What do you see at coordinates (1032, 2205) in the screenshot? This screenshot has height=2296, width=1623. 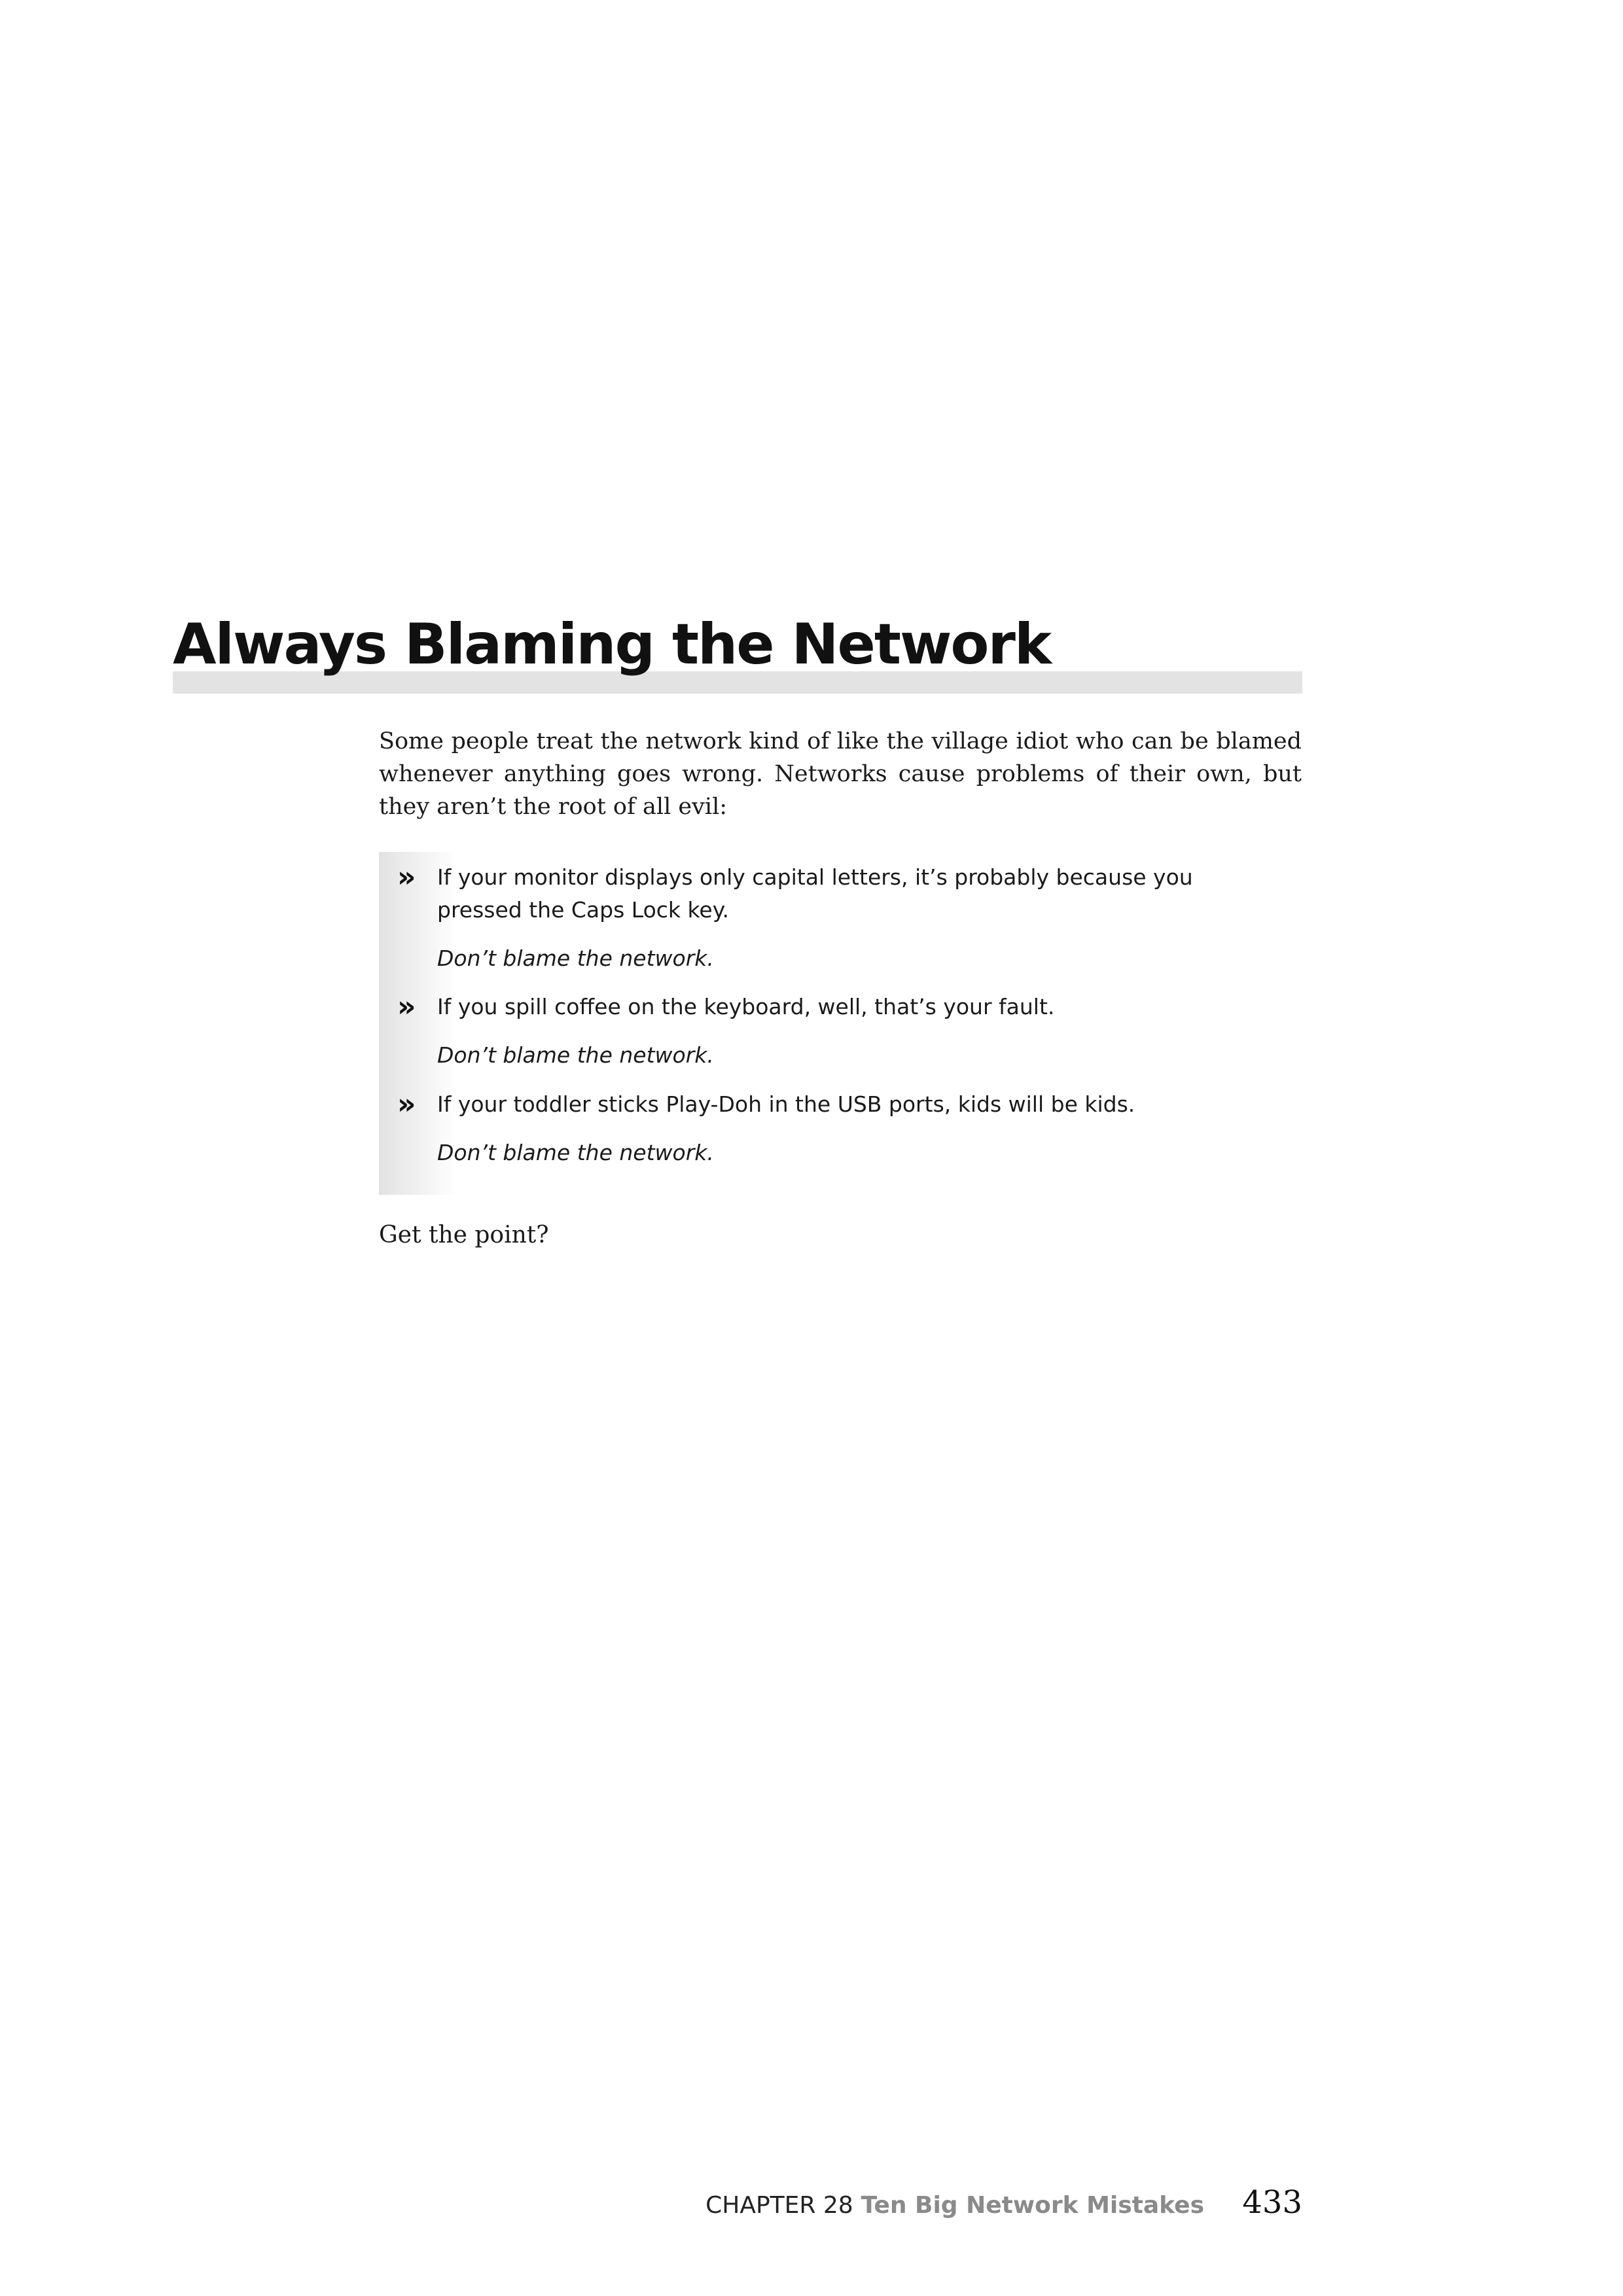 I see `chapter-title: Ten Big Network Mistakes` at bounding box center [1032, 2205].